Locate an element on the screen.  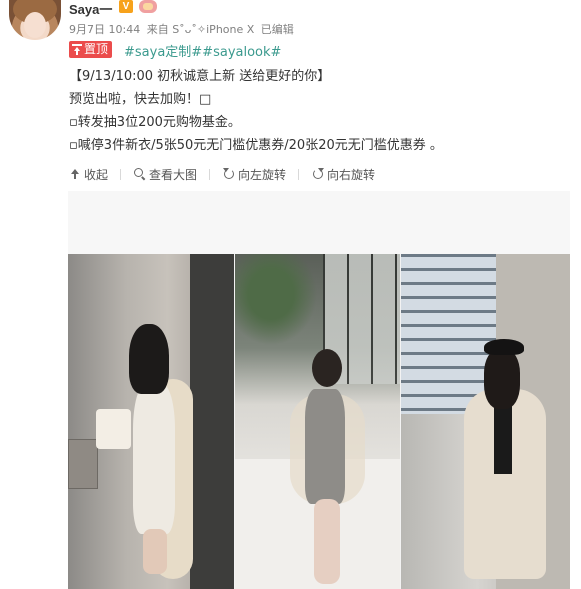
view-large-label: 查看大图 is located at coordinates (173, 174).